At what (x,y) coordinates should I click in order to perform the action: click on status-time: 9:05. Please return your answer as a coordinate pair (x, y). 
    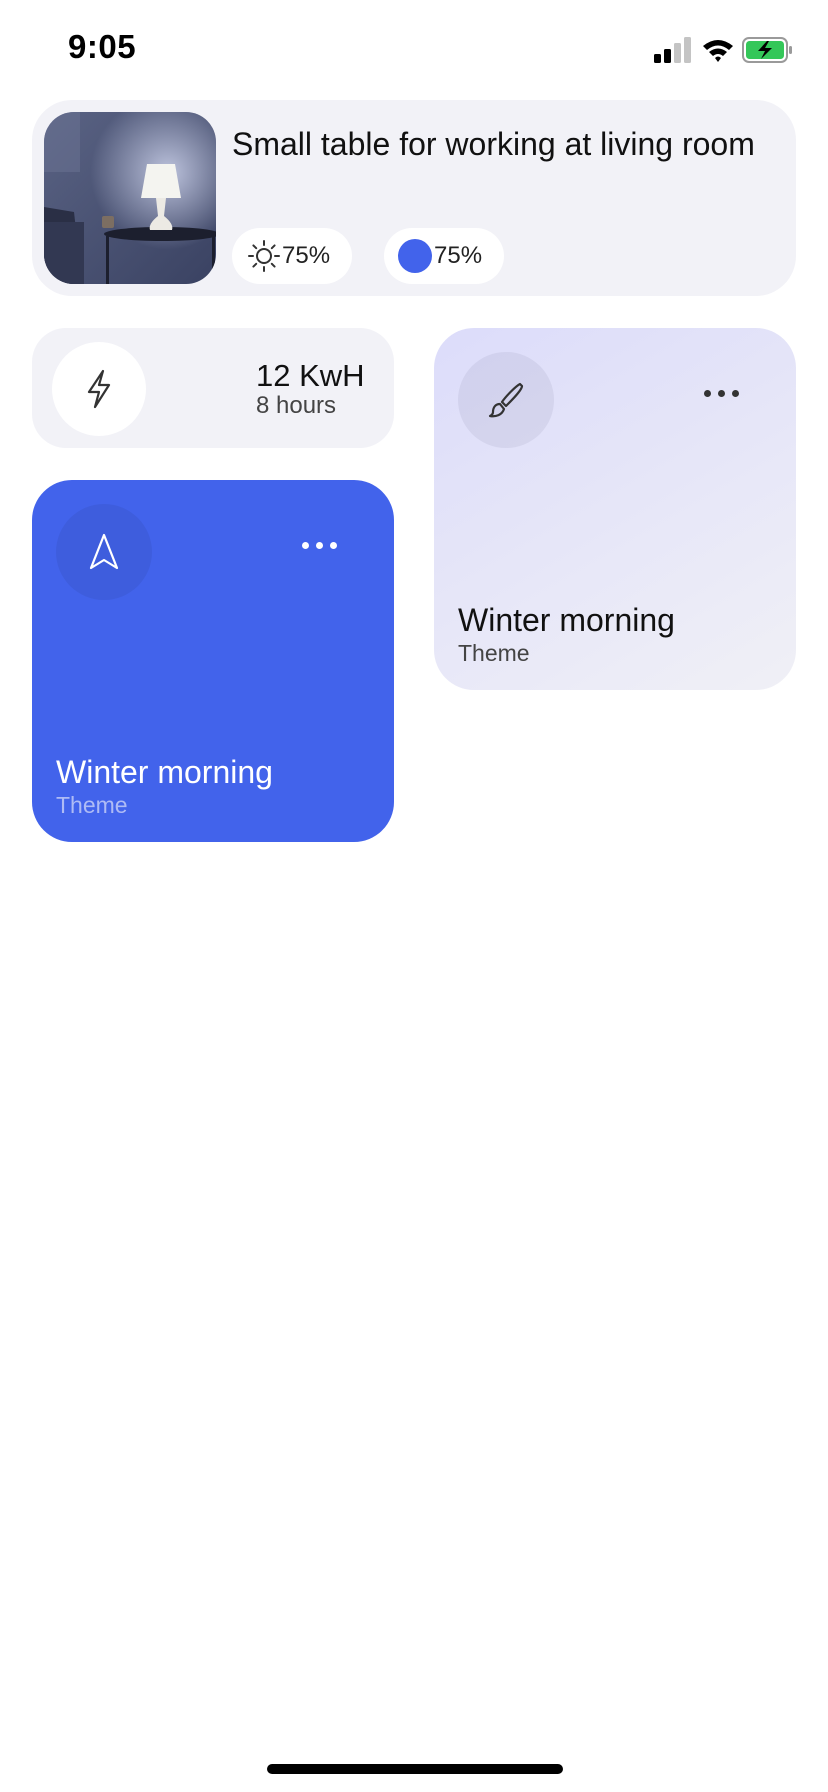
    Looking at the image, I should click on (102, 46).